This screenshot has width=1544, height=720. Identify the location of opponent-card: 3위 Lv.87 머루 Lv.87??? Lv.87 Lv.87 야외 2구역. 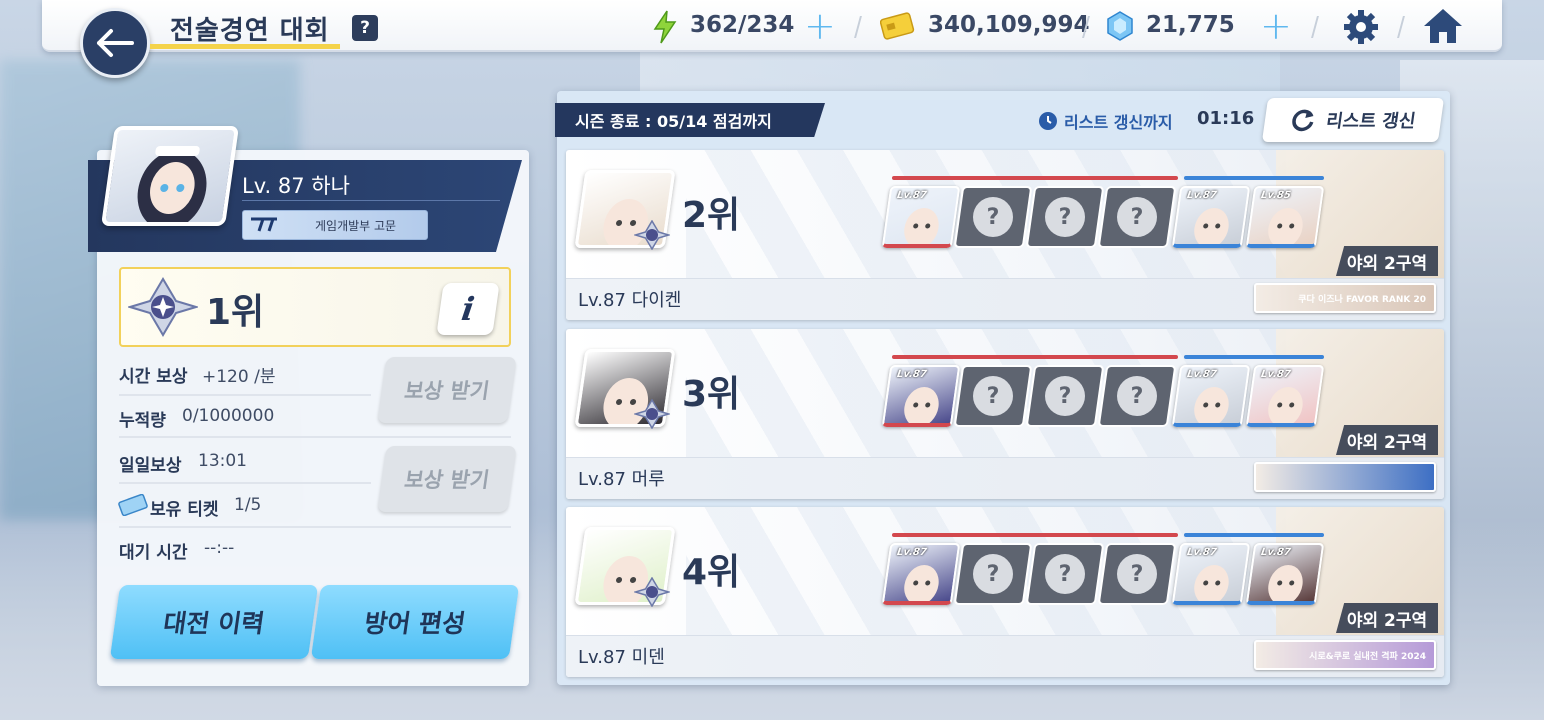
(1005, 414).